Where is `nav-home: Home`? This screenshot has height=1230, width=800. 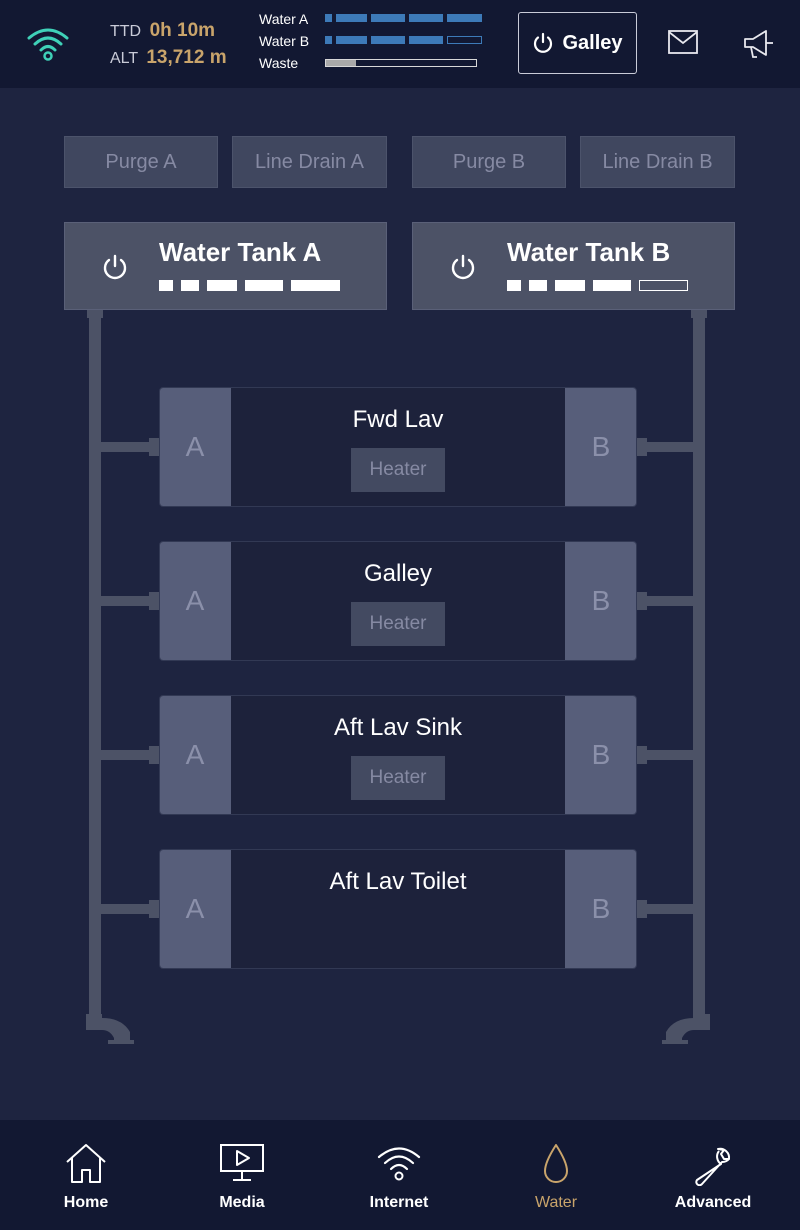 nav-home: Home is located at coordinates (86, 1175).